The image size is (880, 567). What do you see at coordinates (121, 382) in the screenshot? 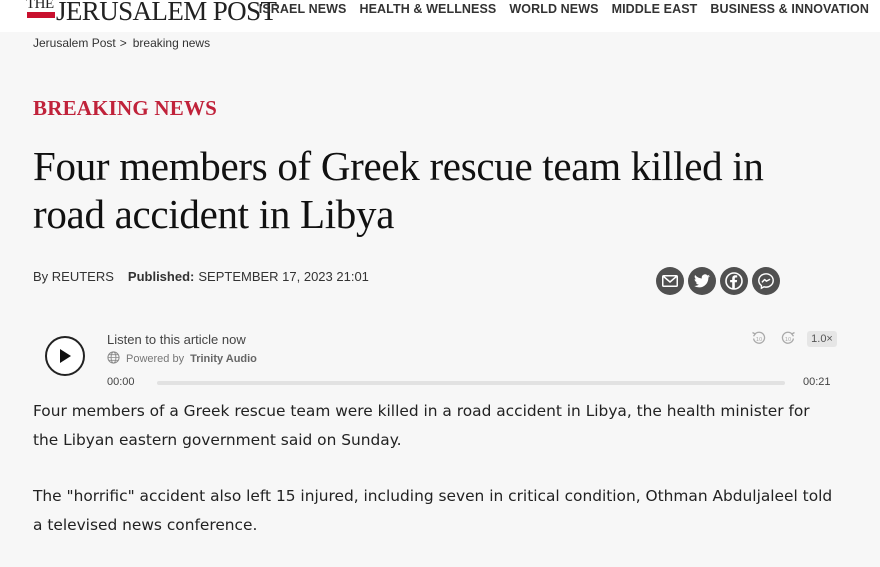
I see `time-current: 00:00` at bounding box center [121, 382].